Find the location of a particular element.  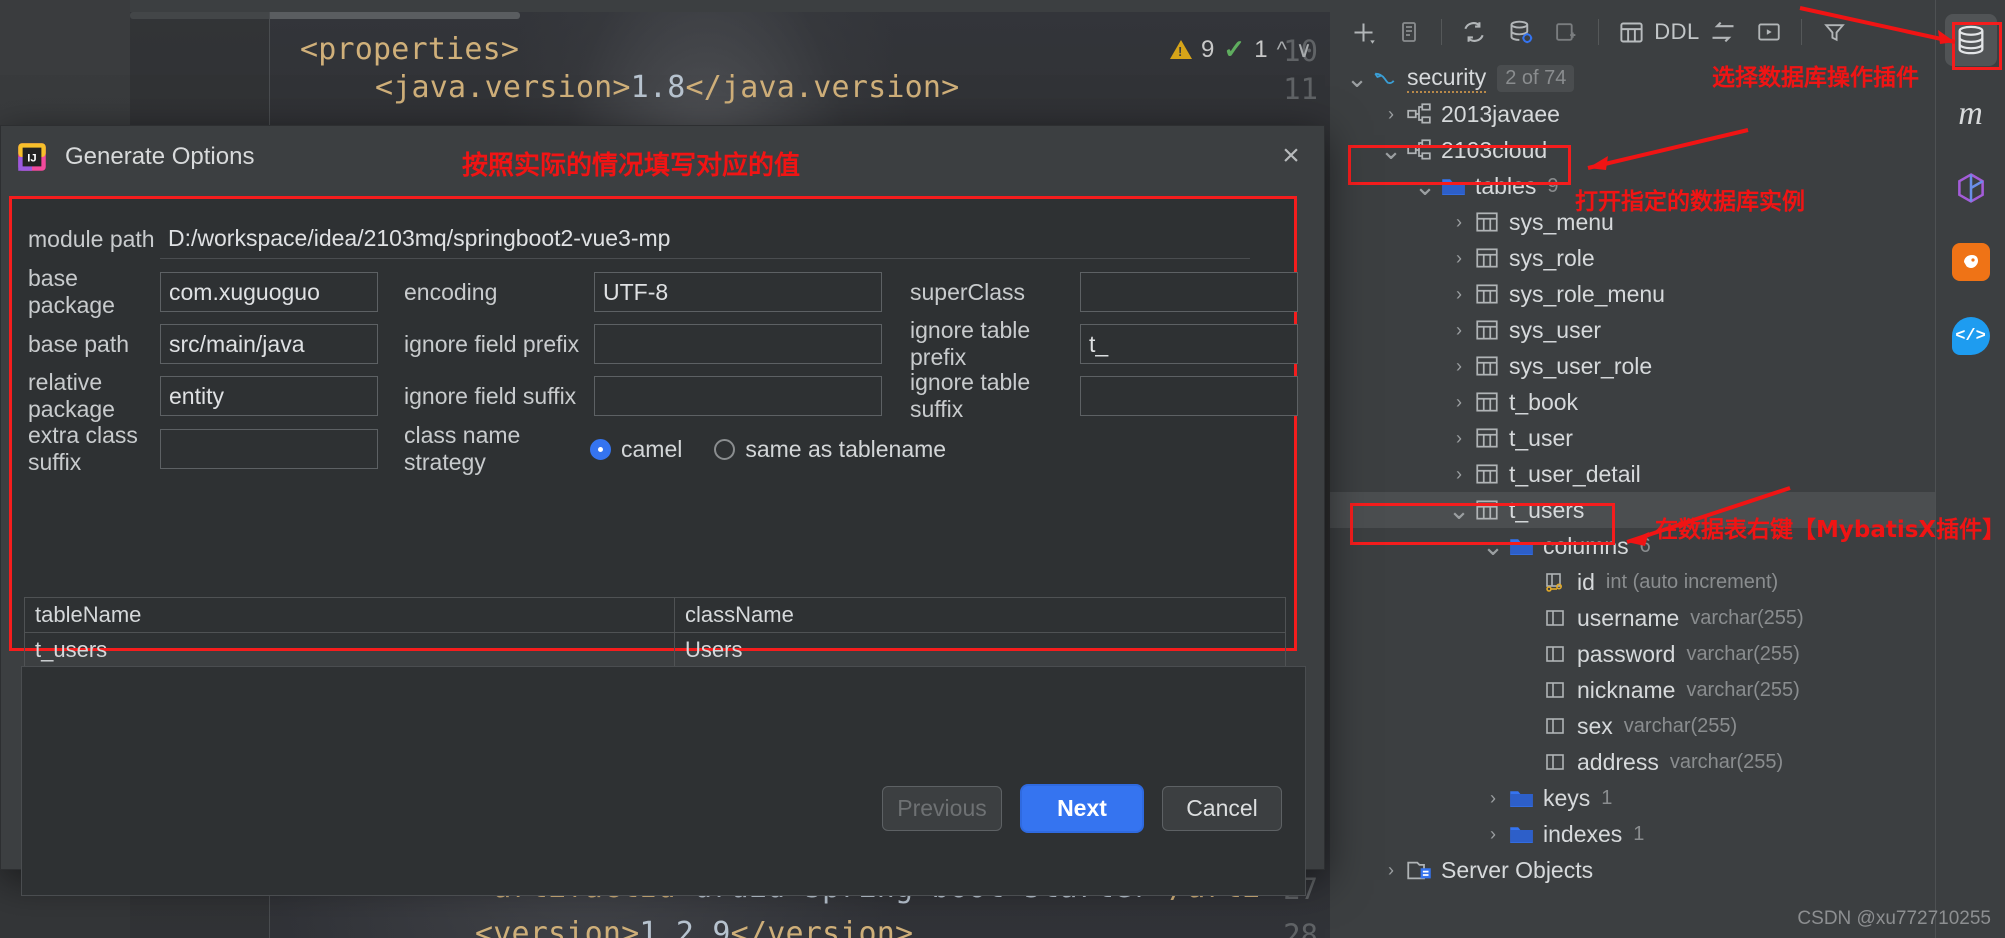

tree-node-address: address varchar(255) is located at coordinates (1632, 762).